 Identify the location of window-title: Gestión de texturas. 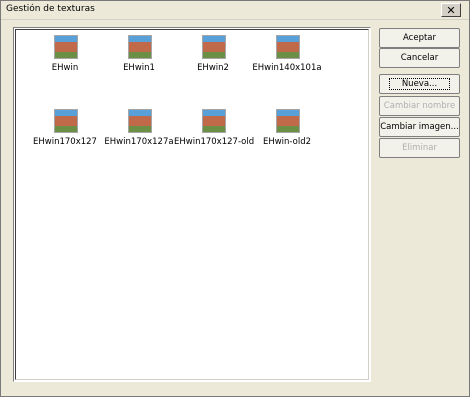
(50, 9).